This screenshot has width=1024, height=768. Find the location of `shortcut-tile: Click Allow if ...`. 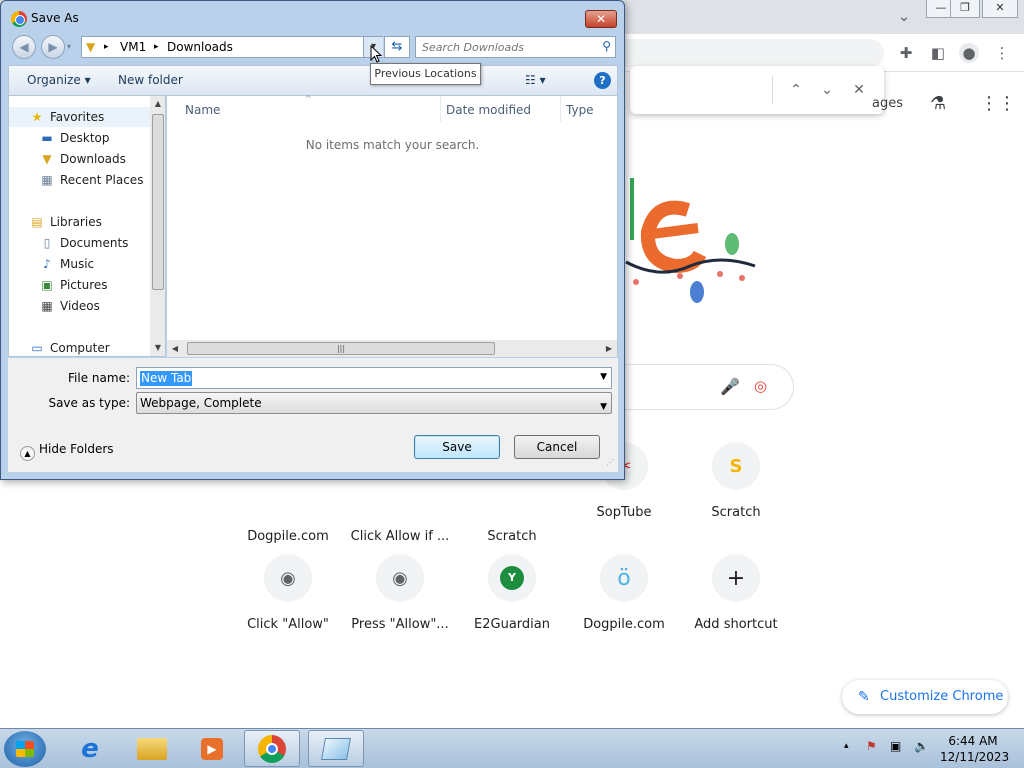

shortcut-tile: Click Allow if ... is located at coordinates (400, 516).